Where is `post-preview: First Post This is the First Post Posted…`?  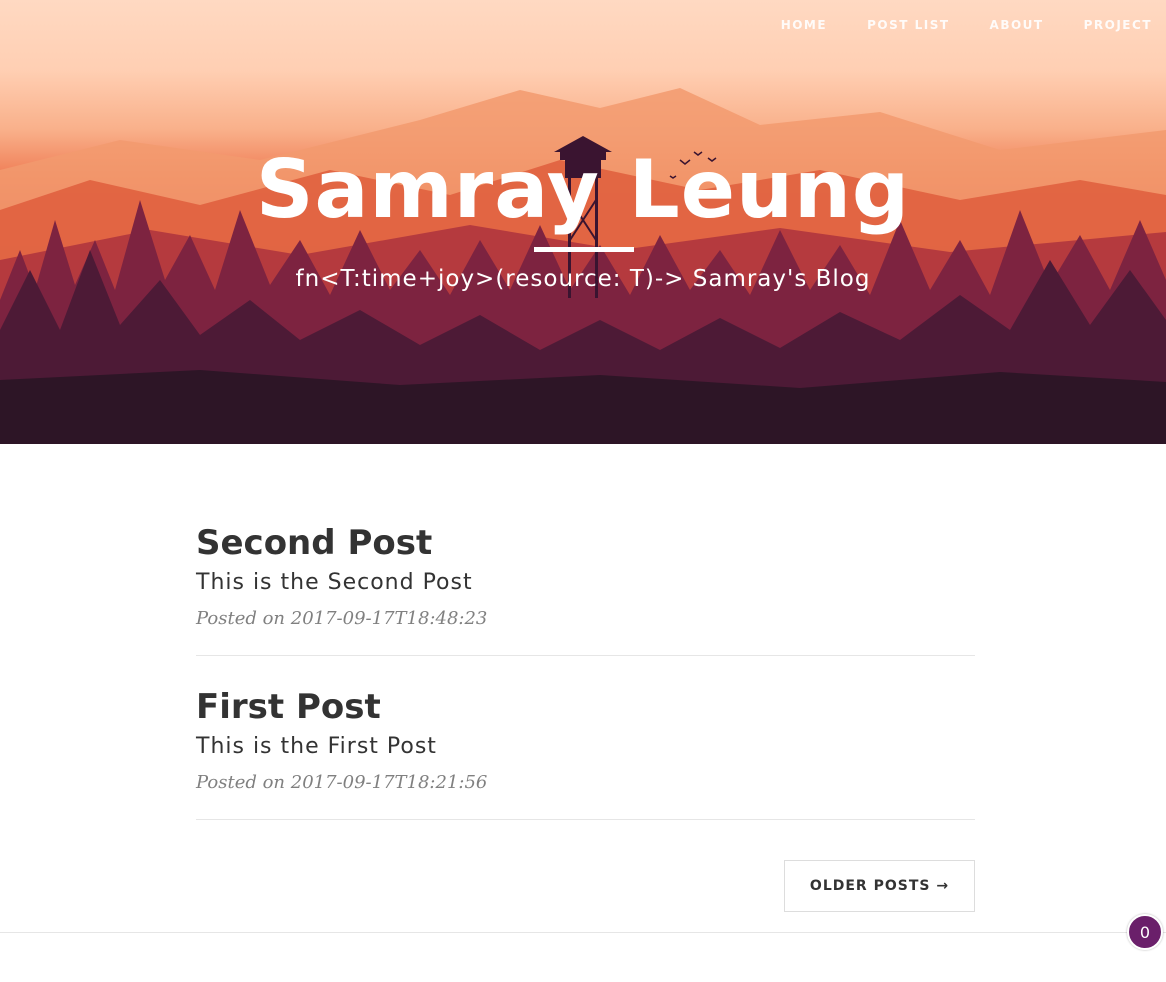
post-preview: First Post This is the First Post Posted… is located at coordinates (585, 738).